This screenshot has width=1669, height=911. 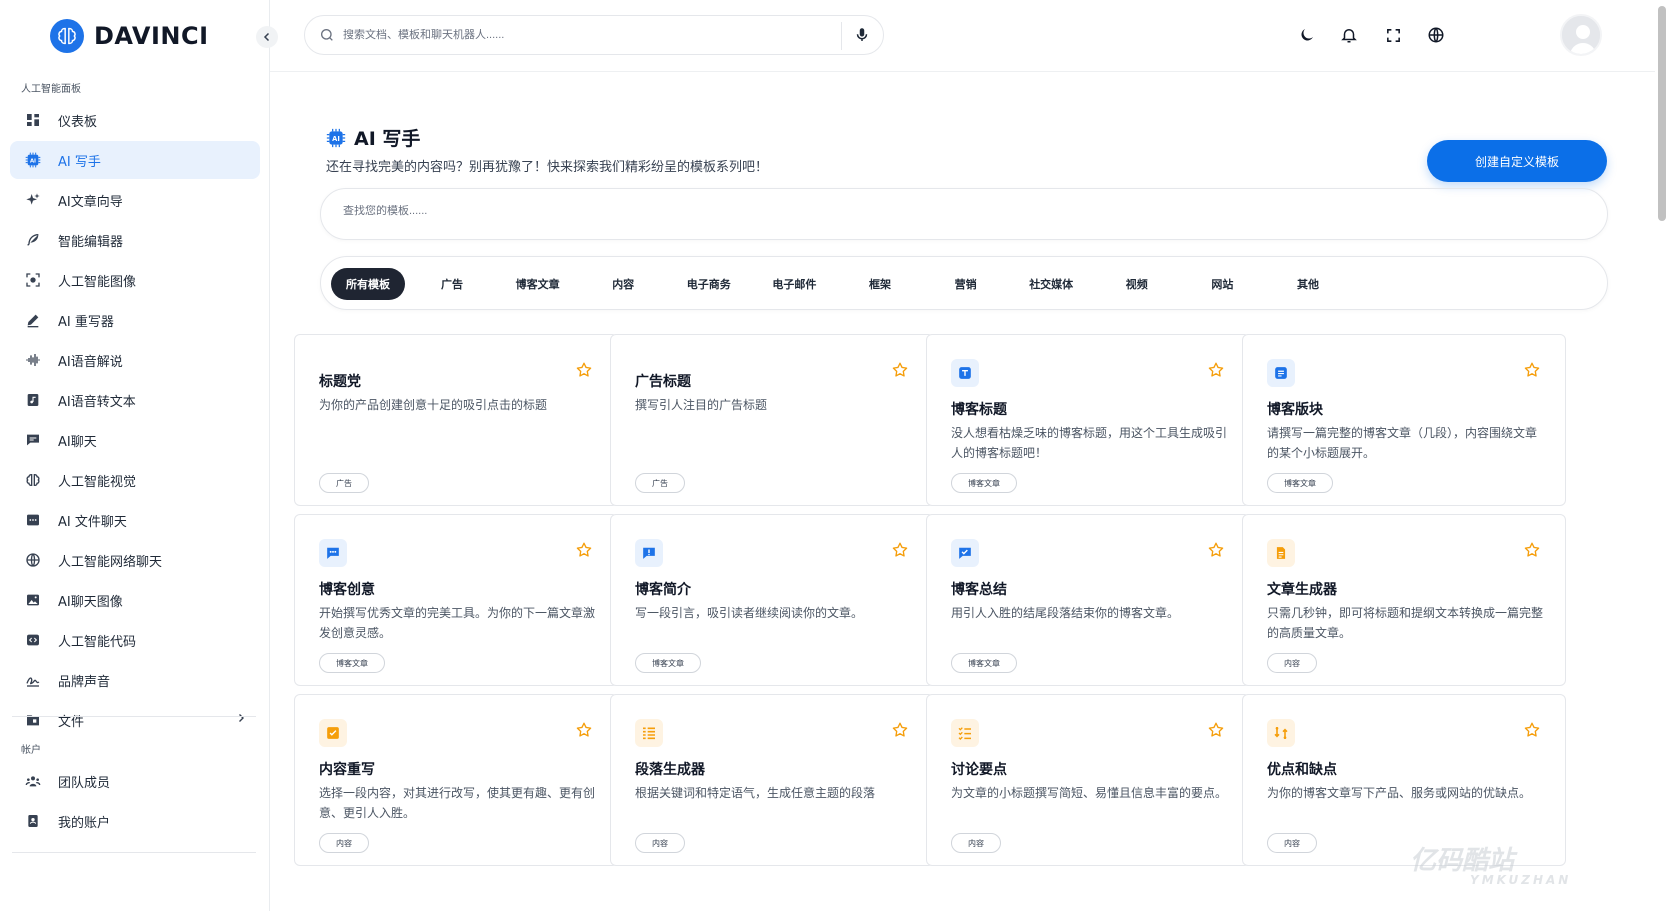 What do you see at coordinates (1404, 600) in the screenshot?
I see `template-card: 文章生成器 只需几秒钟，即可将标题和提纲文本转换成一篇完整的高质量文章。 内容` at bounding box center [1404, 600].